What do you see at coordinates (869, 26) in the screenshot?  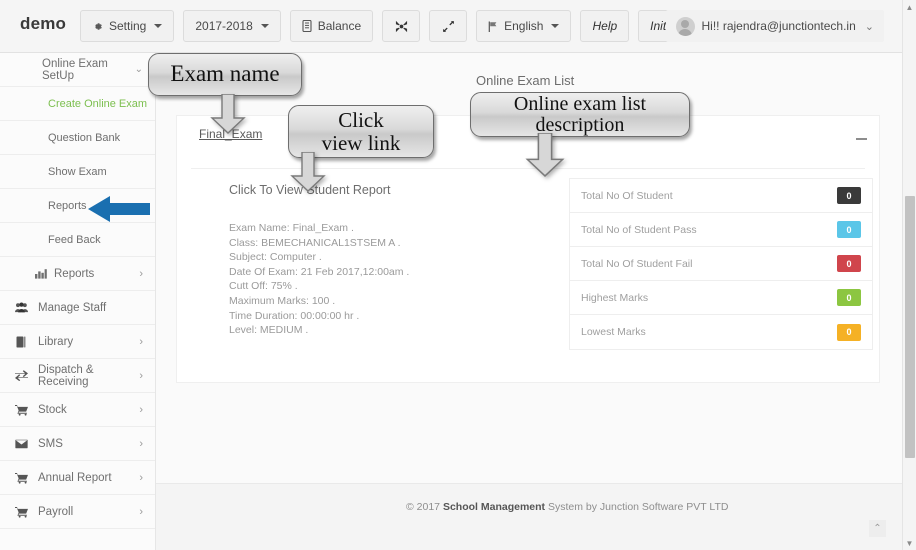 I see `chevron-down-icon: ⌄` at bounding box center [869, 26].